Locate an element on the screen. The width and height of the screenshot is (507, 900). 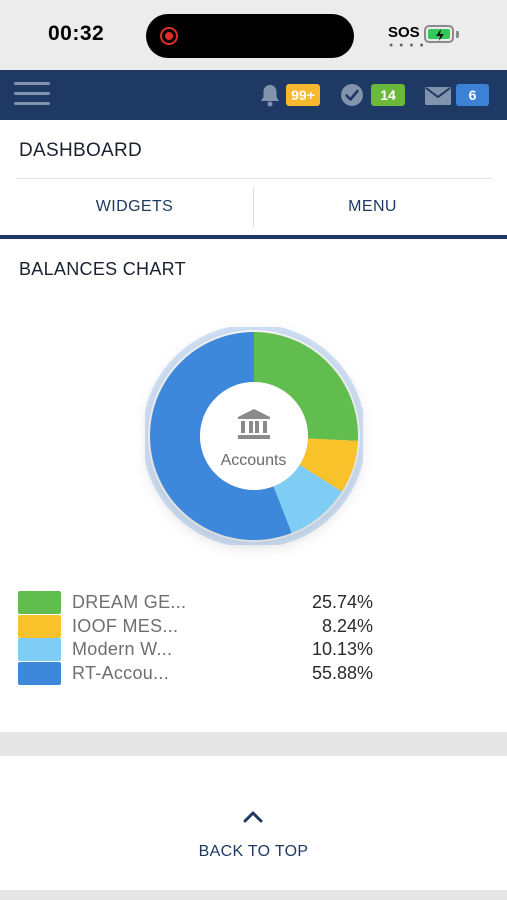
divider is located at coordinates (254, 178).